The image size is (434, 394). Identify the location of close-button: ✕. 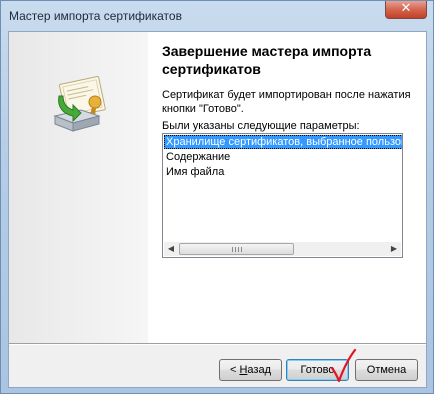
(406, 10).